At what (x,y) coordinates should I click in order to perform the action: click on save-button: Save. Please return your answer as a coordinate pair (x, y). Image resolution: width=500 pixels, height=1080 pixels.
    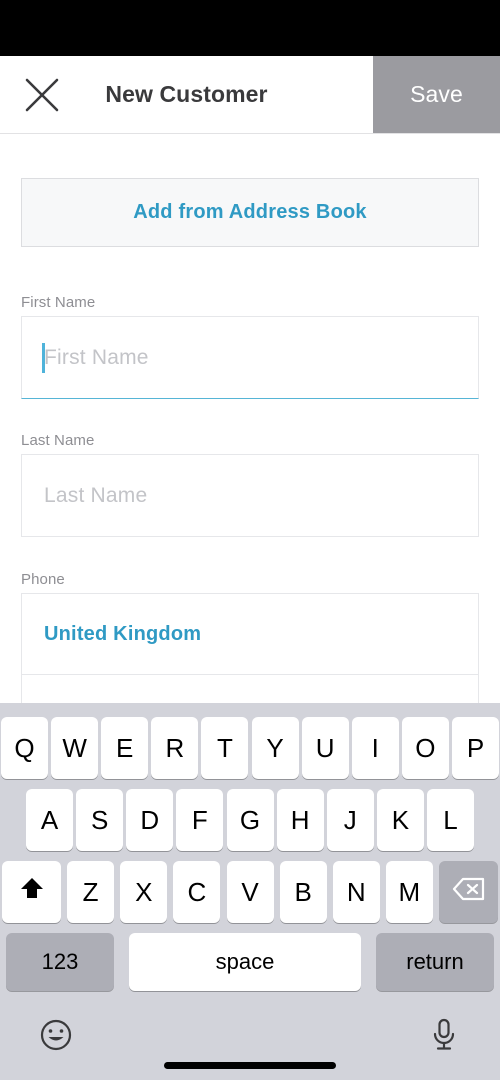
    Looking at the image, I should click on (436, 94).